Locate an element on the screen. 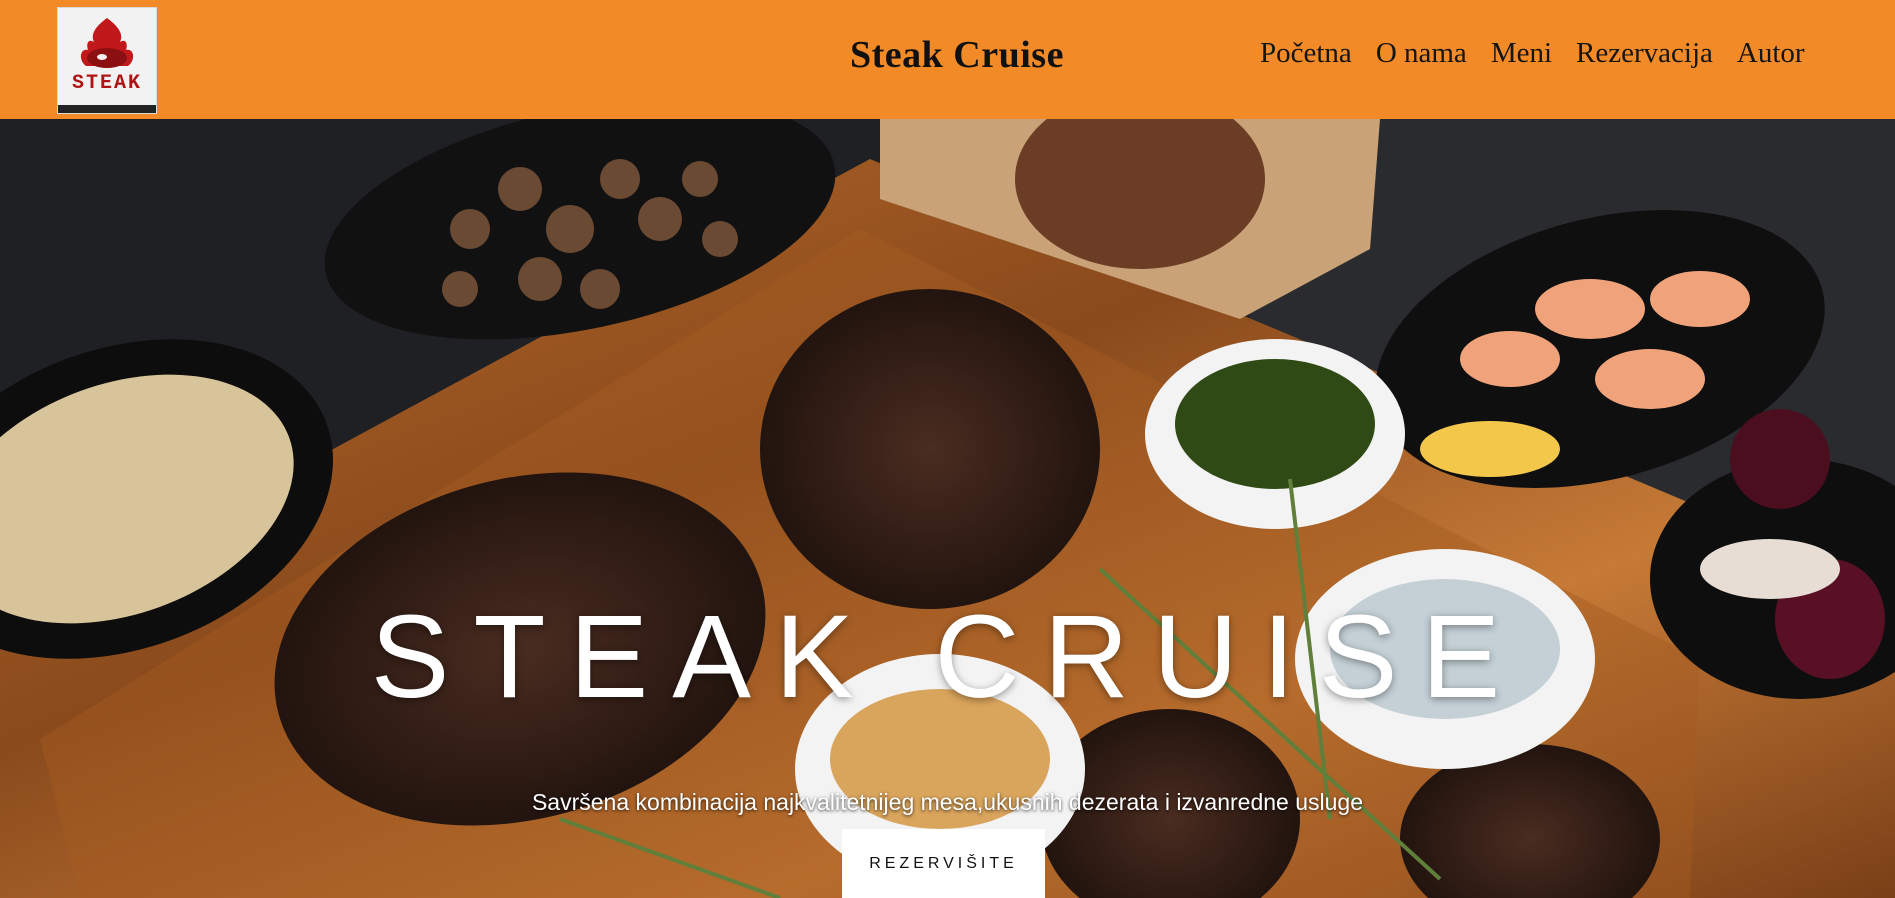 The width and height of the screenshot is (1895, 898). main-nav: Početna O nama Meni Rezervacija Autor is located at coordinates (1532, 53).